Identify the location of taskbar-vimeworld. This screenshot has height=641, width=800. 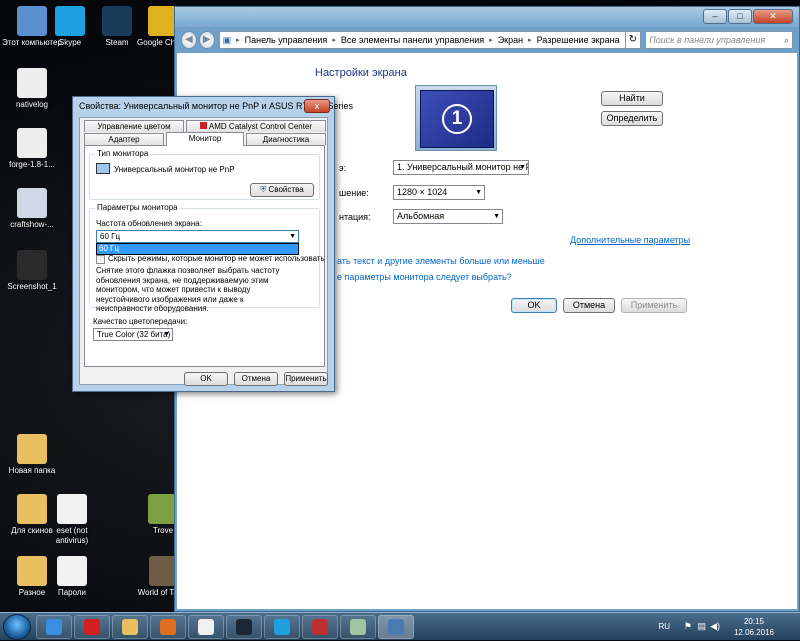
(320, 627).